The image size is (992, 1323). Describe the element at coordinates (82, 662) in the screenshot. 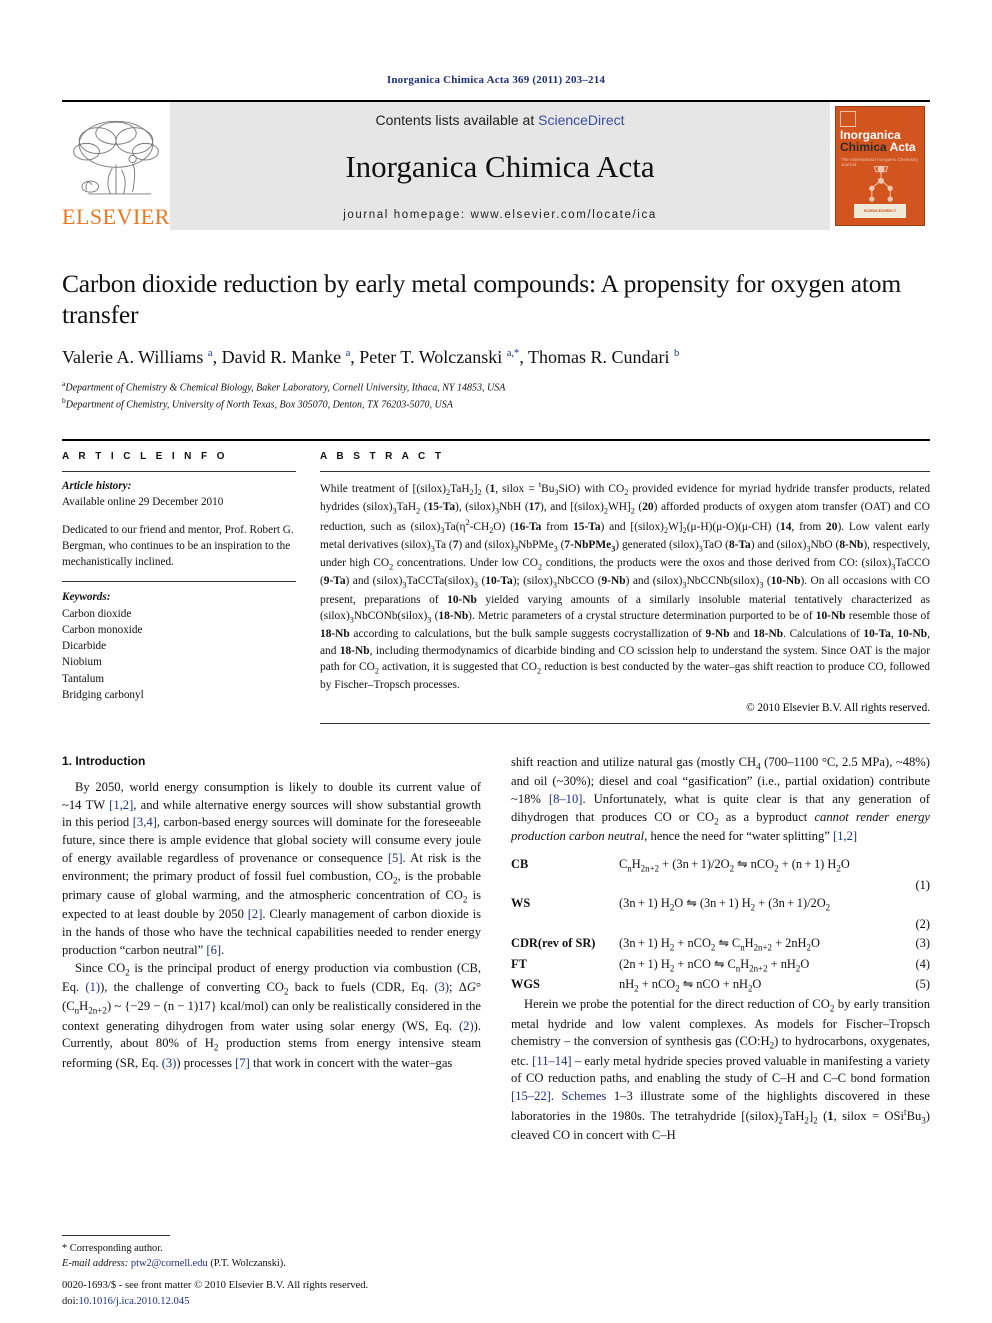

I see `keyword-item: Niobium` at that location.